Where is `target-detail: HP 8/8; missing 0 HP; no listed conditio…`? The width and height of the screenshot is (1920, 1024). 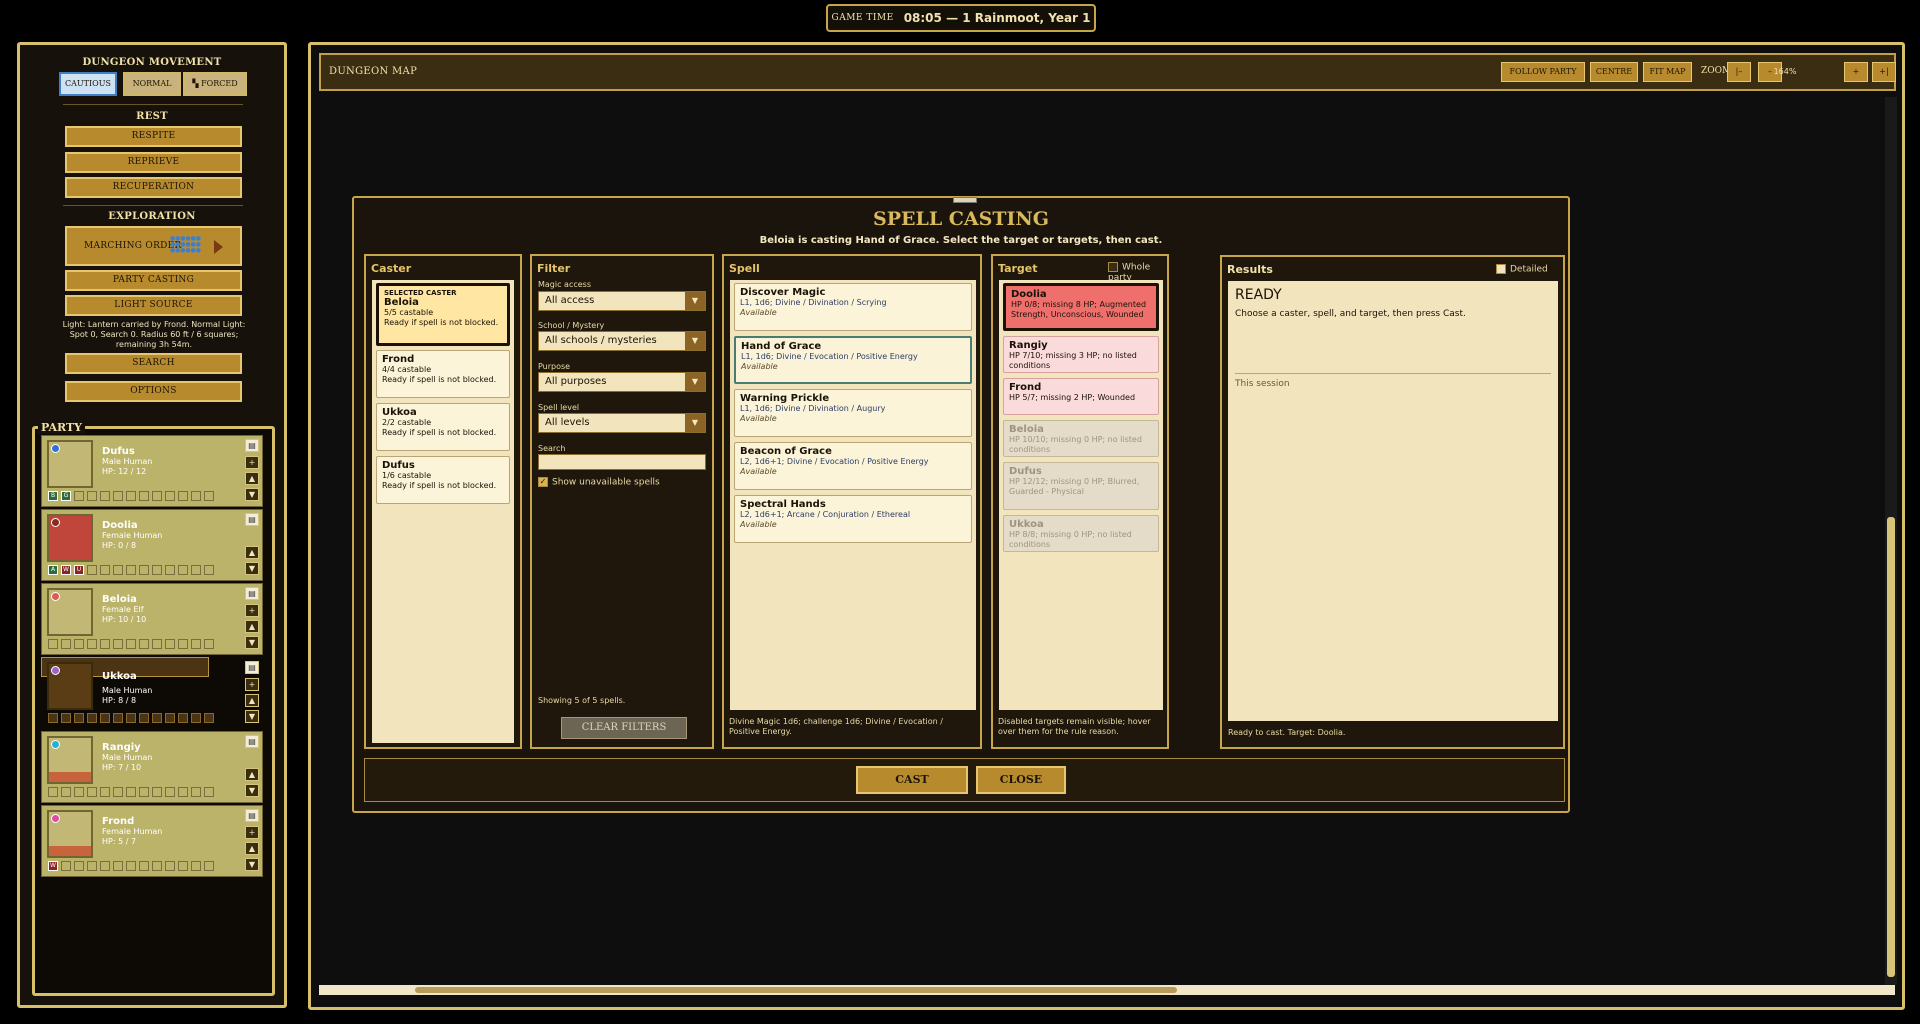 target-detail: HP 8/8; missing 0 HP; no listed conditio… is located at coordinates (1070, 539).